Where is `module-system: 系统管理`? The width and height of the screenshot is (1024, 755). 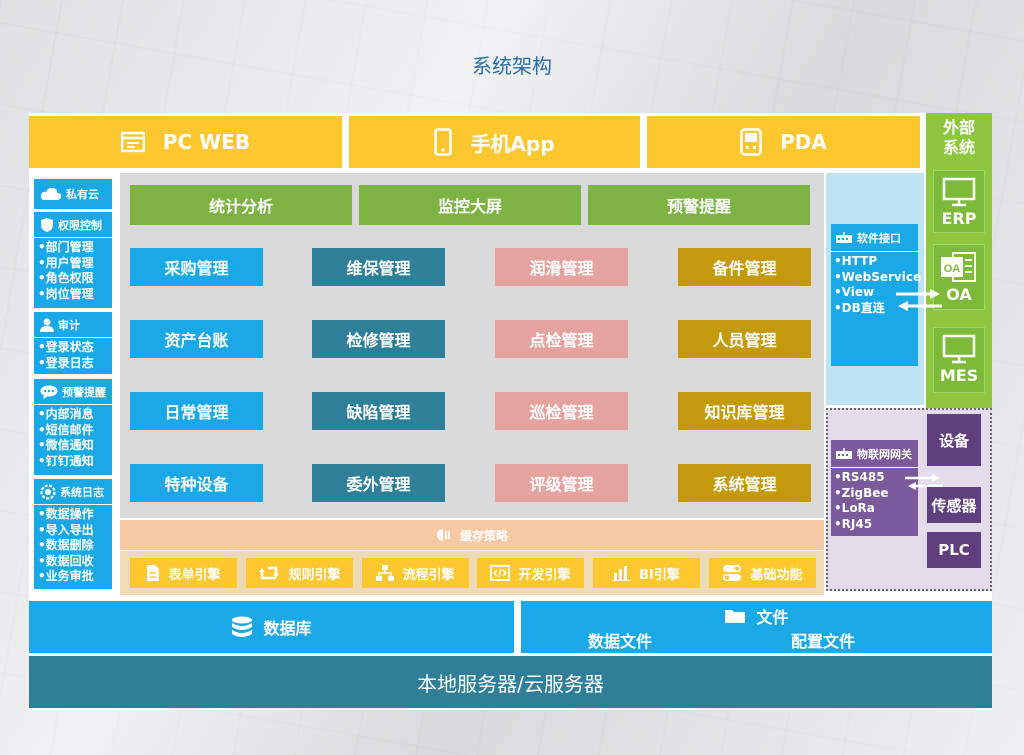 module-system: 系统管理 is located at coordinates (744, 483).